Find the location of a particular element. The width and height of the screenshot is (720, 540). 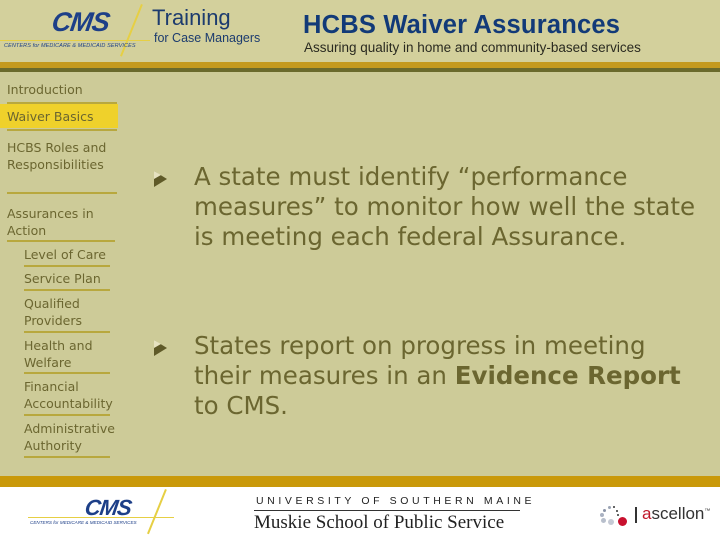

usm-university-name: UNIVERSITY OF SOUTHERN MAINE is located at coordinates (396, 501).